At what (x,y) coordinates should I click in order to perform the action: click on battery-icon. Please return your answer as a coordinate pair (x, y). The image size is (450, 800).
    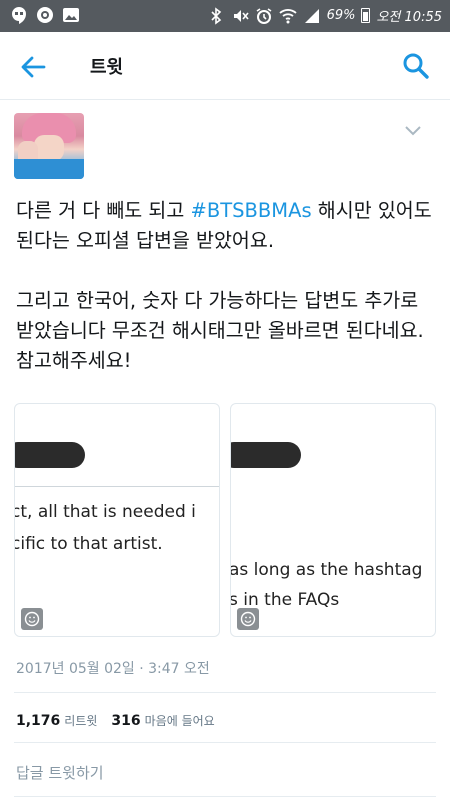
    Looking at the image, I should click on (366, 15).